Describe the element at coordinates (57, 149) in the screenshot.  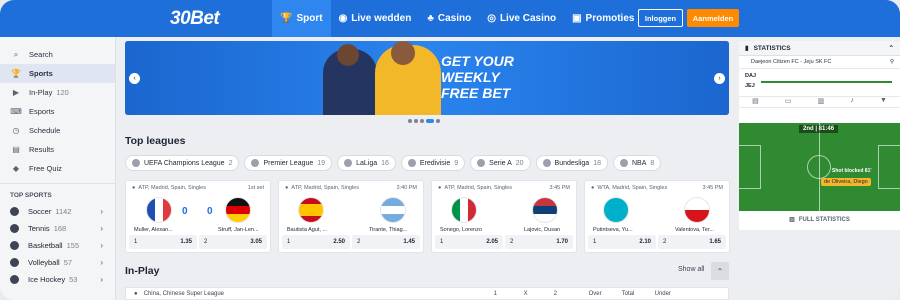
I see `sidebar-item-results: ▤ Results` at that location.